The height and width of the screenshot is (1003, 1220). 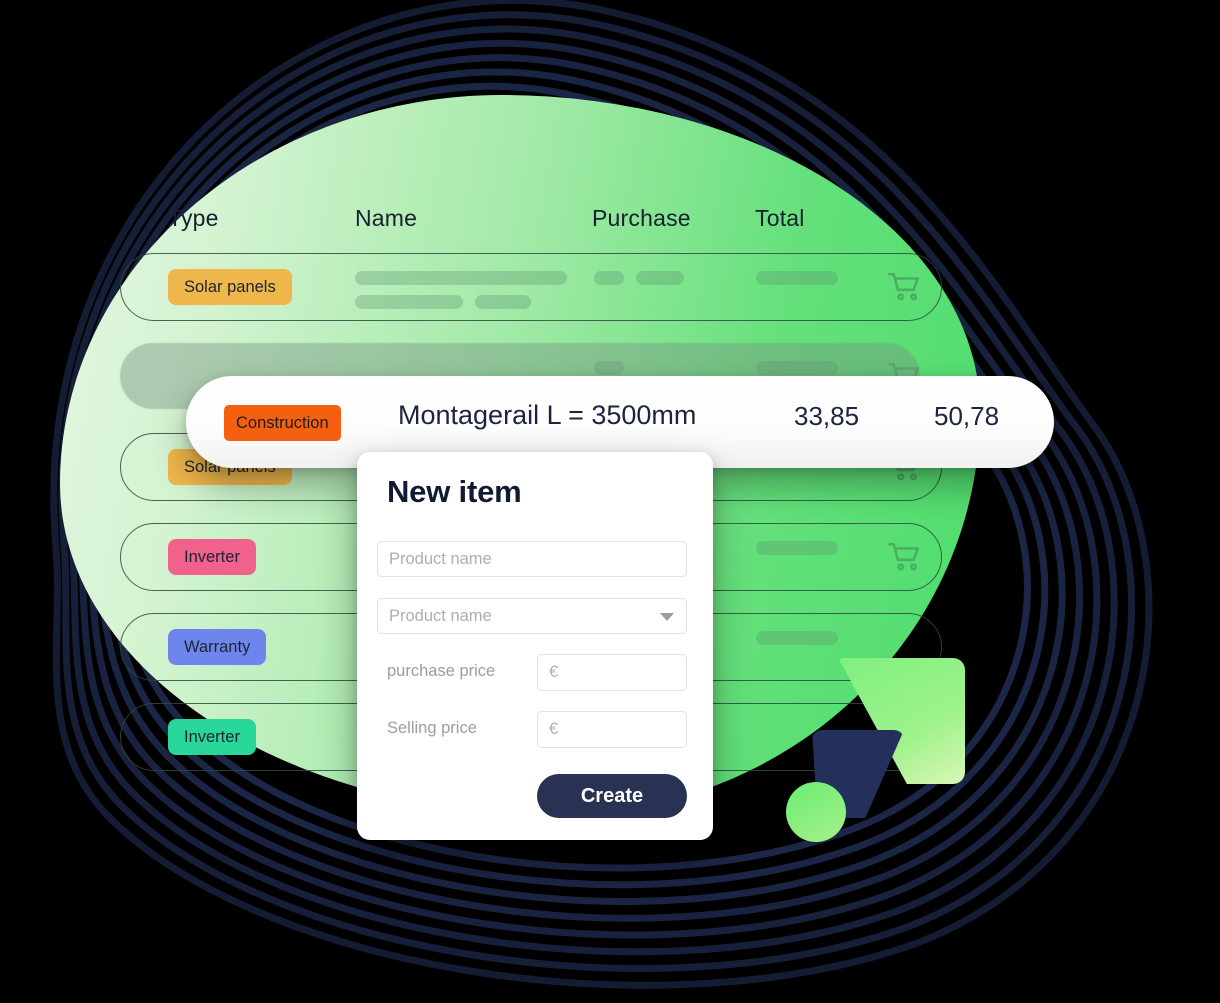 I want to click on product-name-input: Product name, so click(x=532, y=559).